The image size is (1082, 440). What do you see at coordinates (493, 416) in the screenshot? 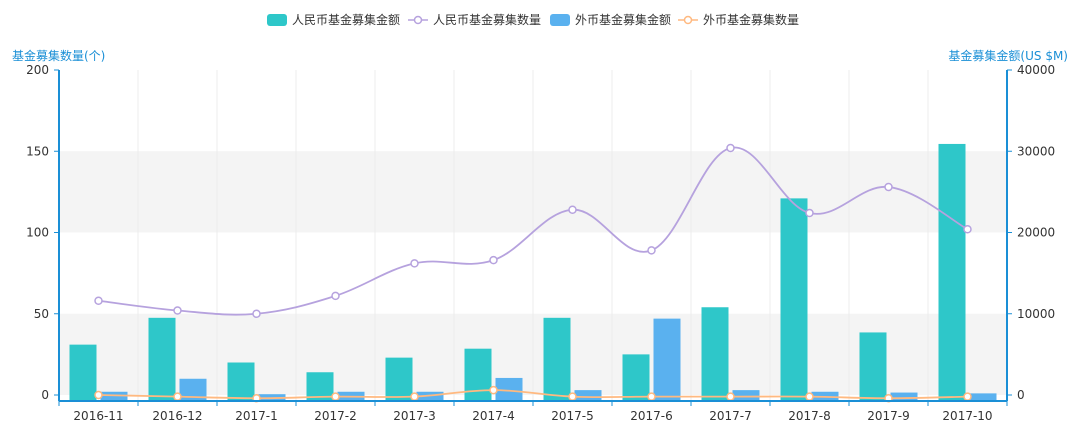
I see `x-tick-label: 2017-4` at bounding box center [493, 416].